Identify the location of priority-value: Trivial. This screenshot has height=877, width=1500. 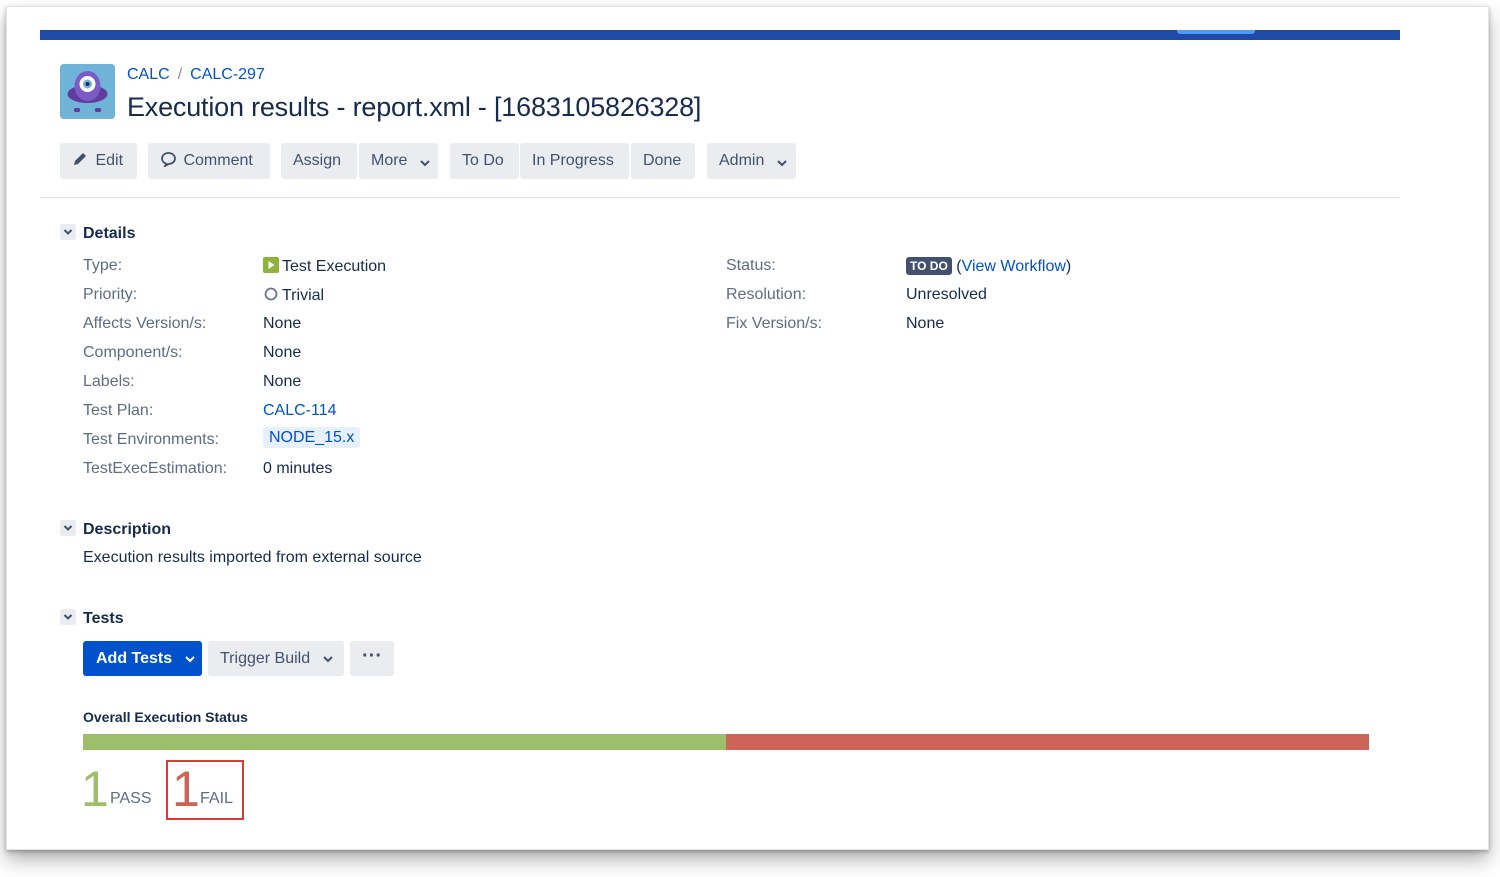
(293, 295).